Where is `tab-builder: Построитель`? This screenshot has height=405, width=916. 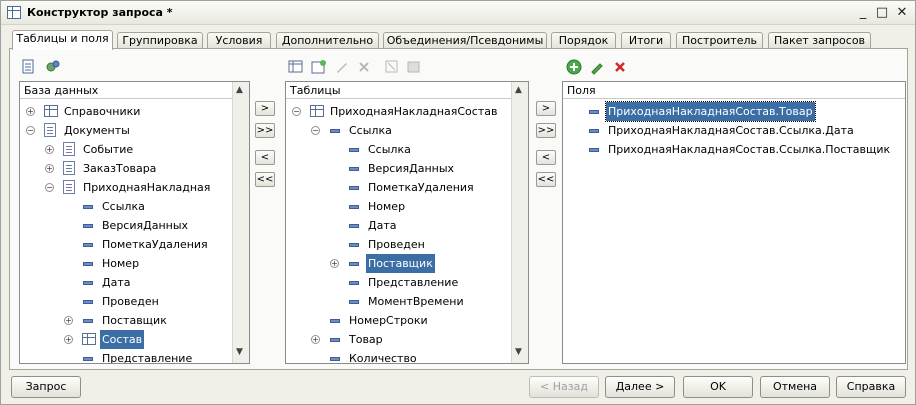 tab-builder: Построитель is located at coordinates (719, 40).